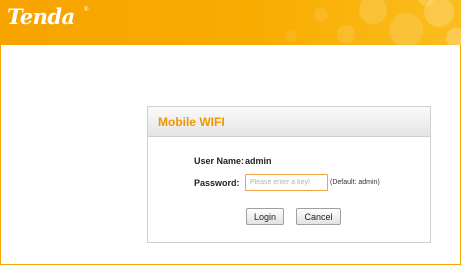 Image resolution: width=461 pixels, height=265 pixels. What do you see at coordinates (219, 161) in the screenshot?
I see `username-label: User Name:` at bounding box center [219, 161].